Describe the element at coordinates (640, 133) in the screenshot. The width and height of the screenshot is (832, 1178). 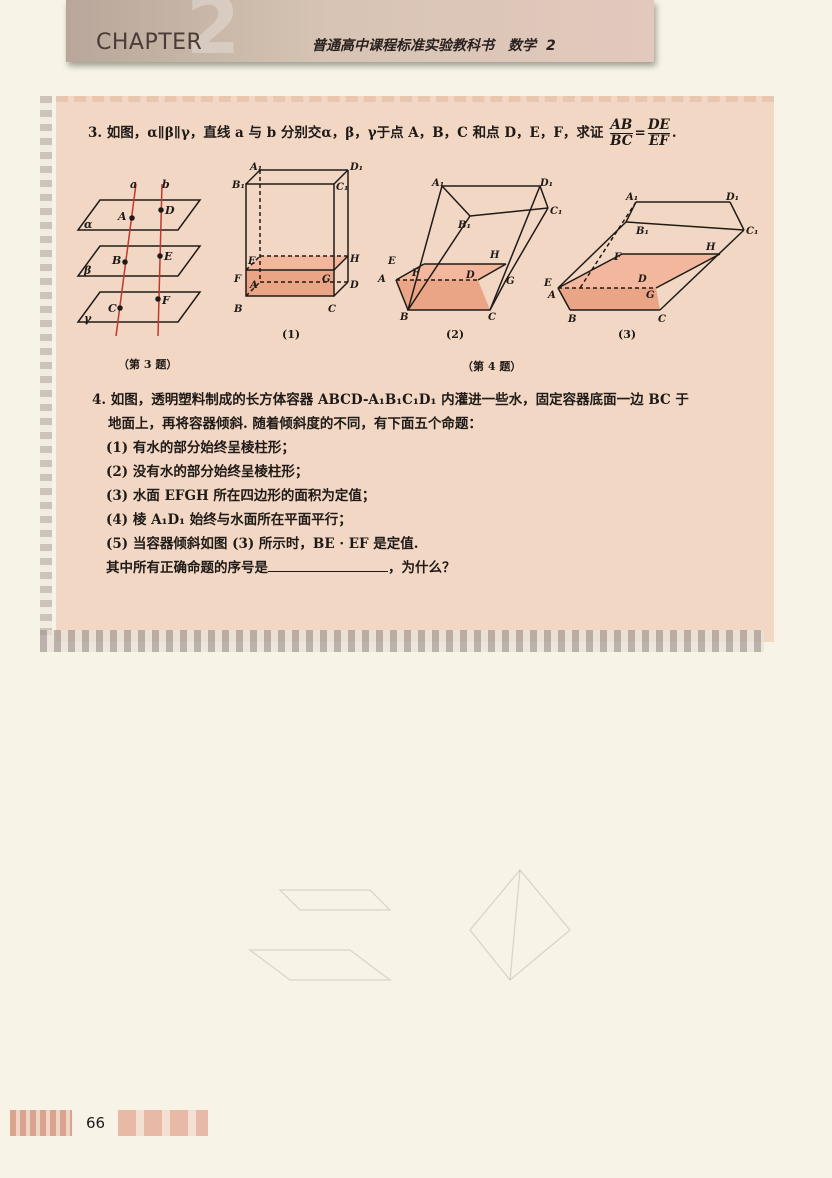
I see `equals-sign: =` at that location.